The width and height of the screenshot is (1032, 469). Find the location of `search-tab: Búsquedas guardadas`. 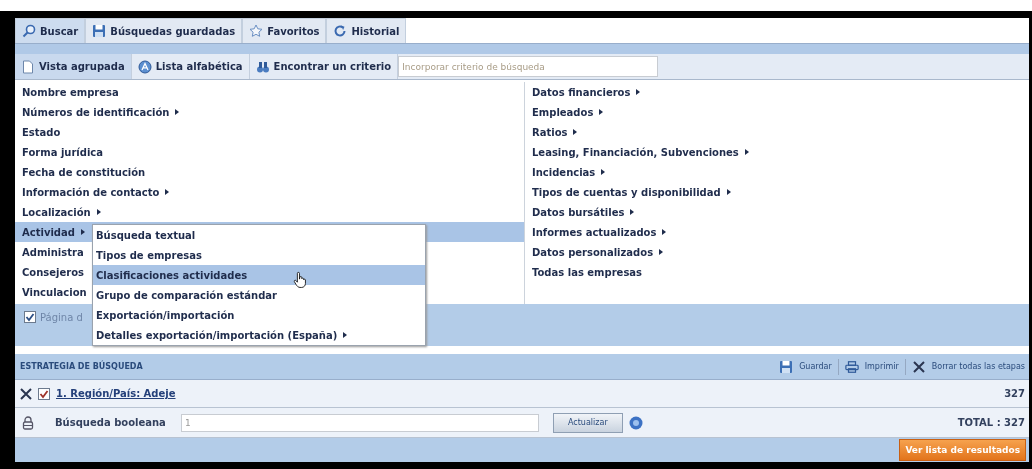

search-tab: Búsquedas guardadas is located at coordinates (164, 30).